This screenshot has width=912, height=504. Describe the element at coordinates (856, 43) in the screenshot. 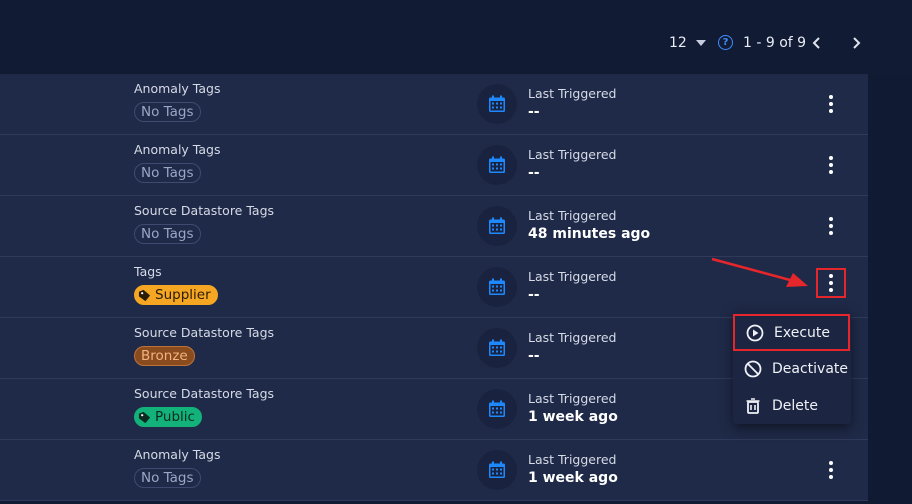

I see `chevron-right-icon` at that location.